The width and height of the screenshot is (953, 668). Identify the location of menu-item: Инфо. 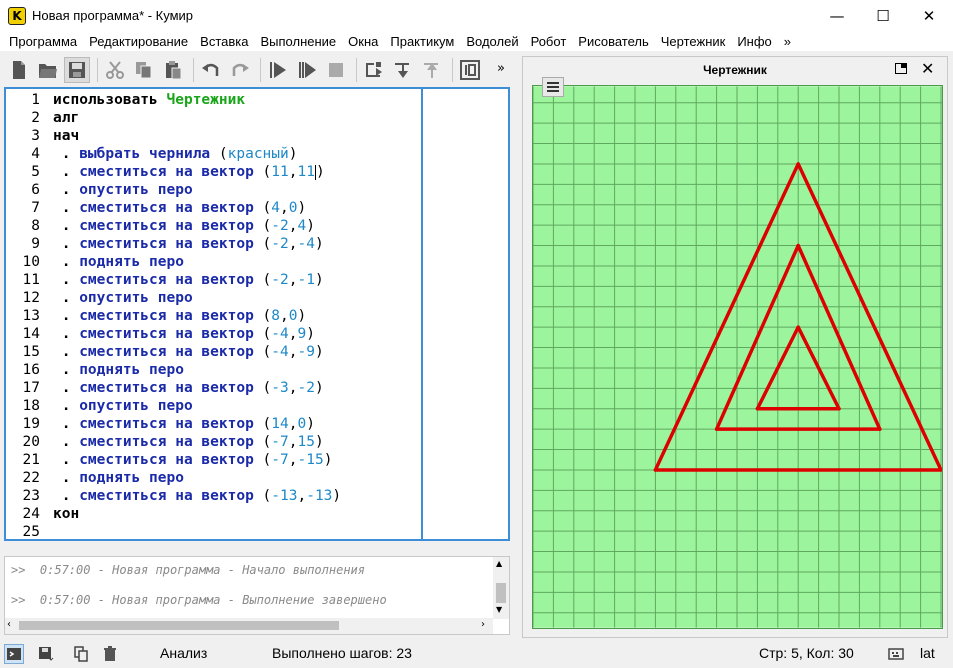
(754, 41).